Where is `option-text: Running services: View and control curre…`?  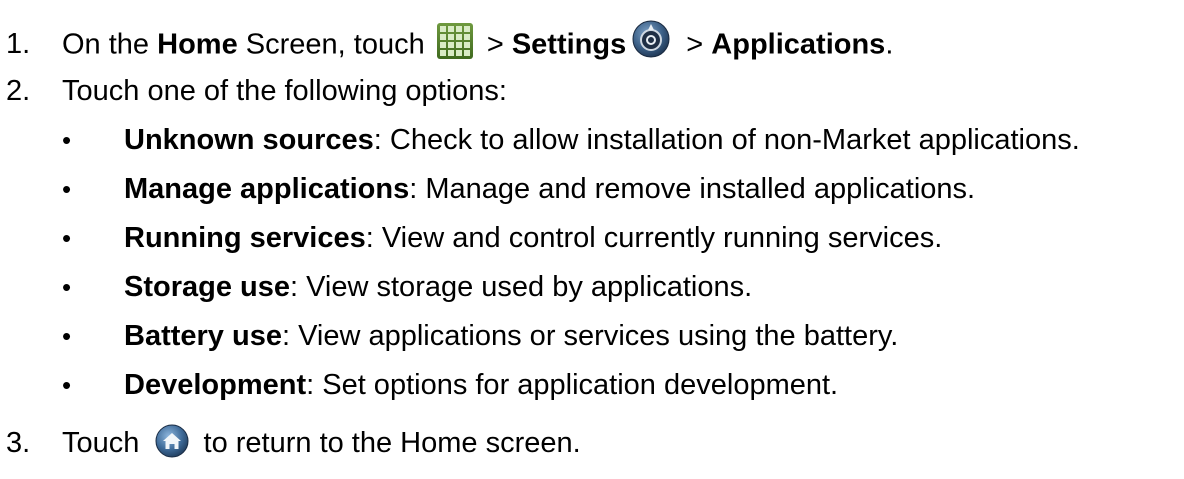 option-text: Running services: View and control curre… is located at coordinates (533, 238).